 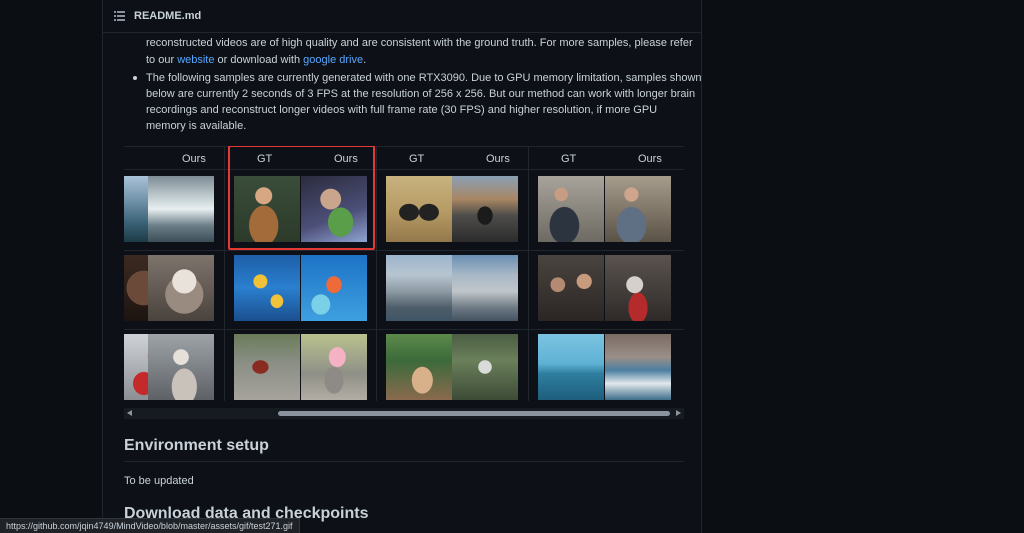 I want to click on intro-text: to our, so click(x=162, y=60).